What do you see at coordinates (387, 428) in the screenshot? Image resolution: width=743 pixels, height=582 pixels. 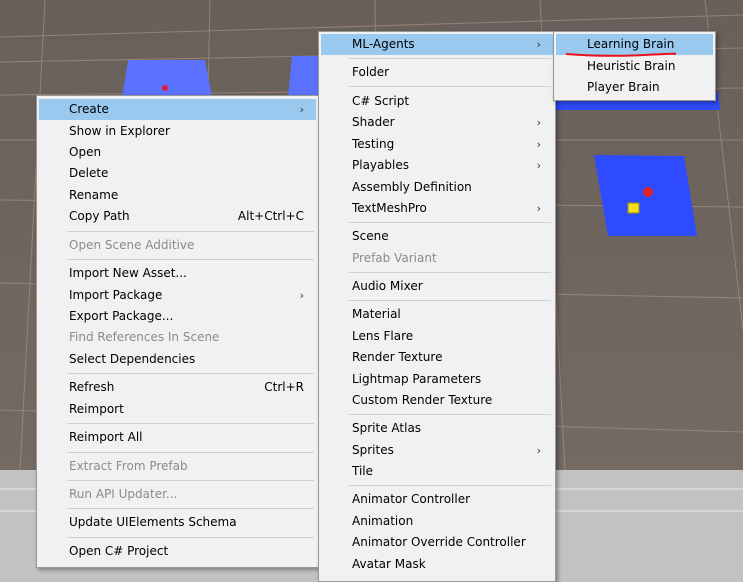 I see `menu-item-label: Sprite Atlas` at bounding box center [387, 428].